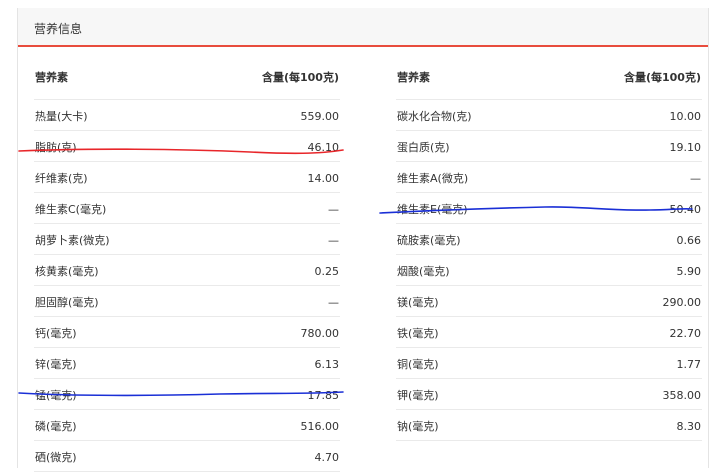 The height and width of the screenshot is (472, 720). What do you see at coordinates (187, 270) in the screenshot?
I see `table-row: 核黄素(毫克) 0.25` at bounding box center [187, 270].